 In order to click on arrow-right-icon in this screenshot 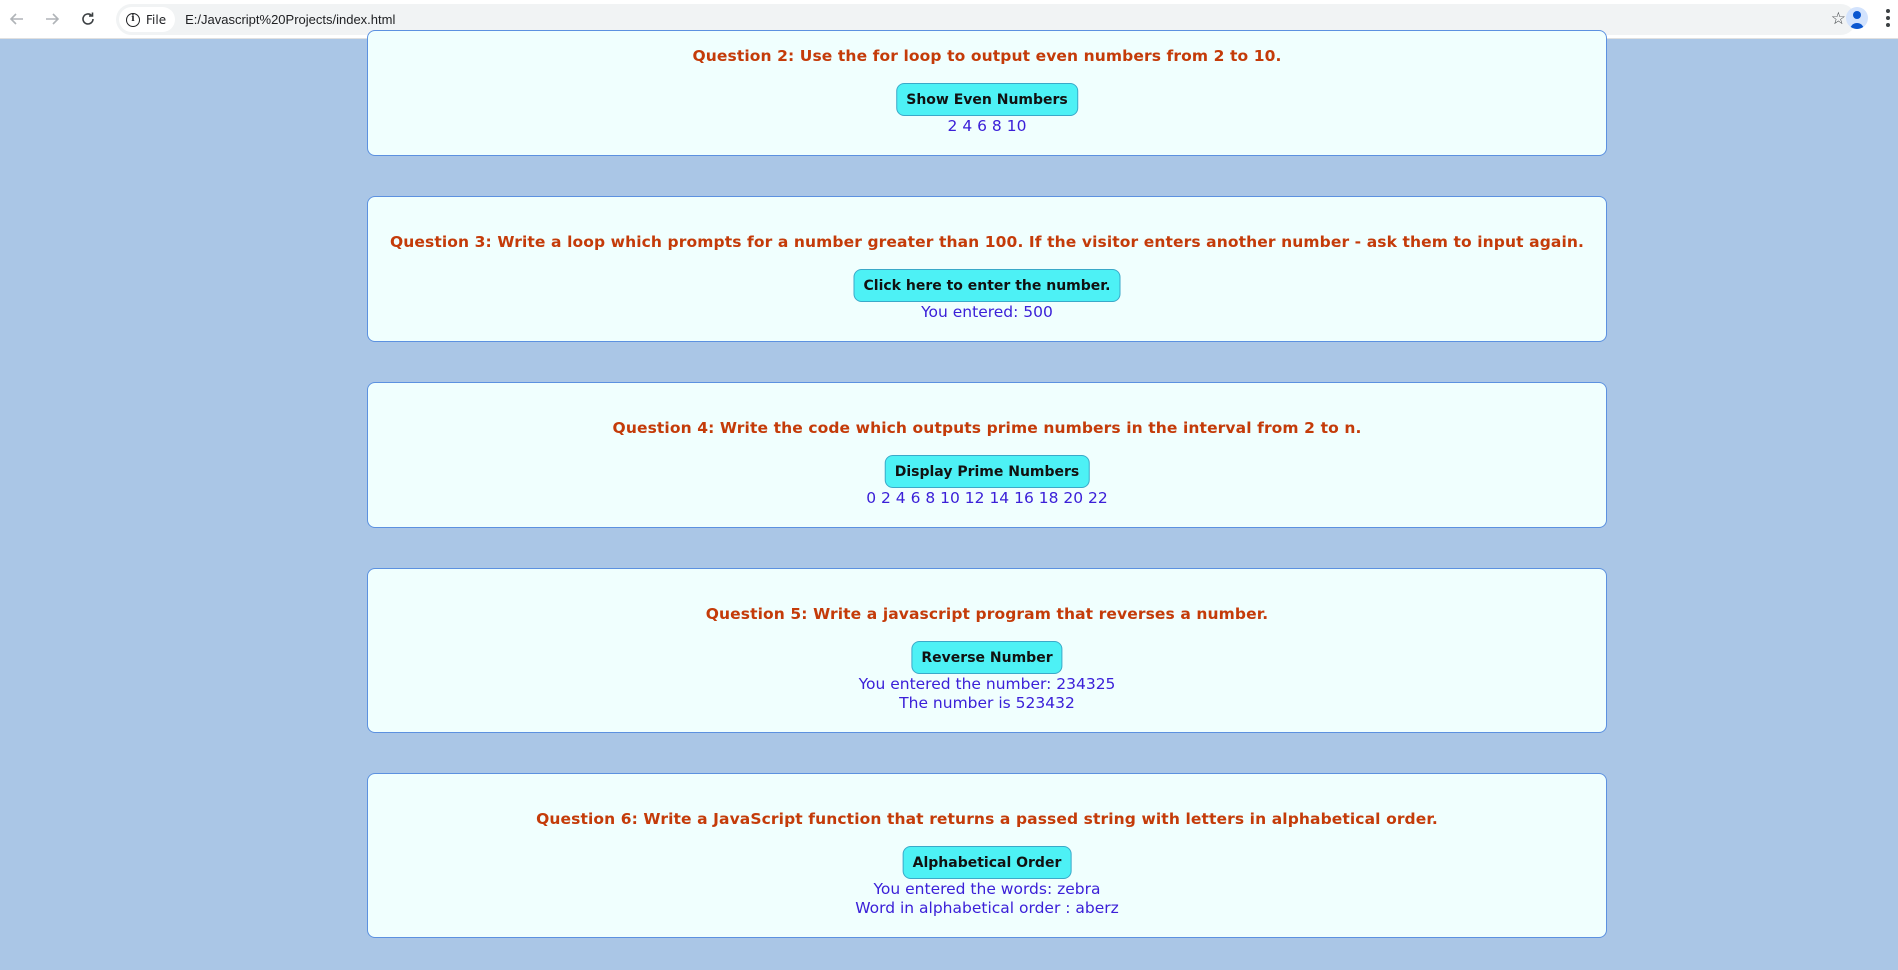, I will do `click(53, 19)`.